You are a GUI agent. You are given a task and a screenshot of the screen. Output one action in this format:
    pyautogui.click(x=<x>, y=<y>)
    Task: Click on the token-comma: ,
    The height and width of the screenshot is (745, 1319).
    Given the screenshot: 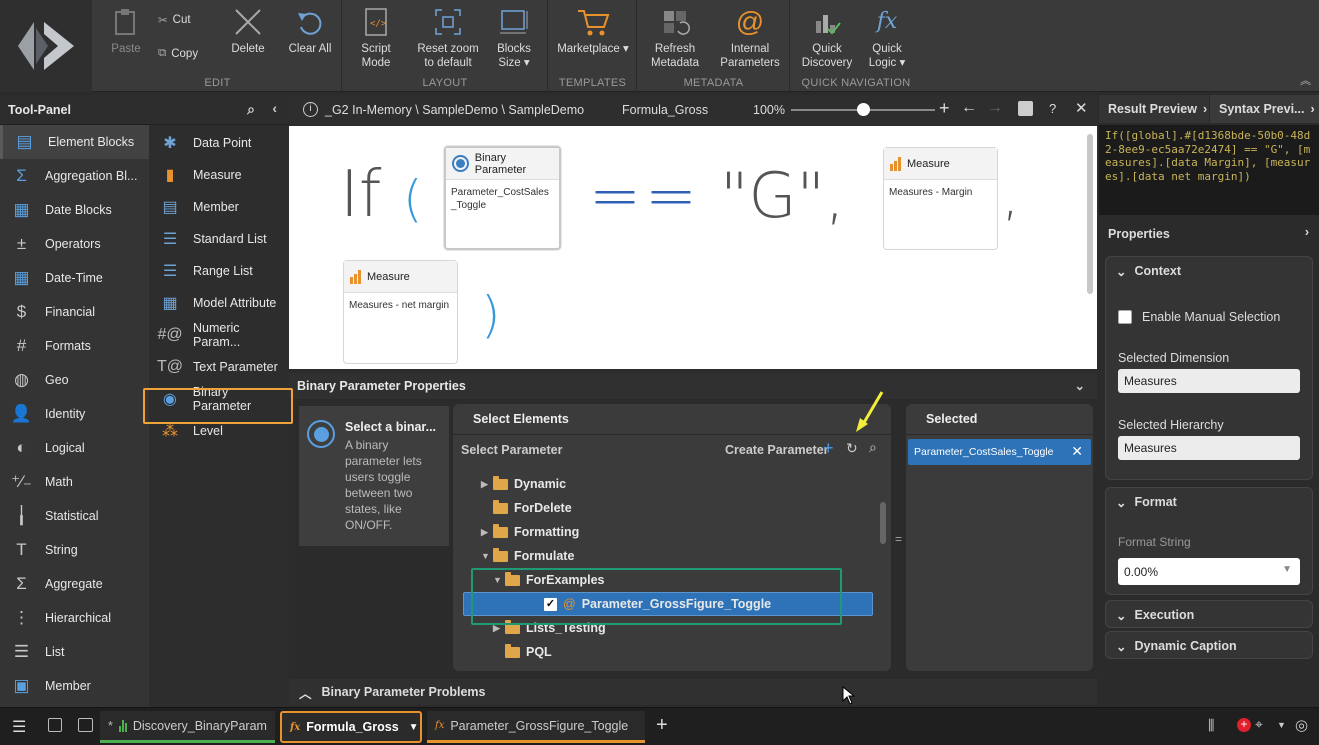 What is the action you would take?
    pyautogui.click(x=1010, y=195)
    